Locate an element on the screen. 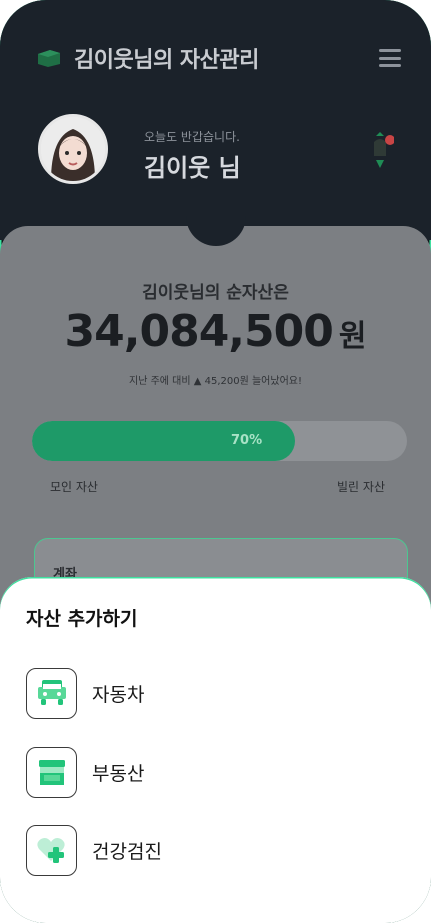 This screenshot has width=431, height=923. store-icon is located at coordinates (51, 772).